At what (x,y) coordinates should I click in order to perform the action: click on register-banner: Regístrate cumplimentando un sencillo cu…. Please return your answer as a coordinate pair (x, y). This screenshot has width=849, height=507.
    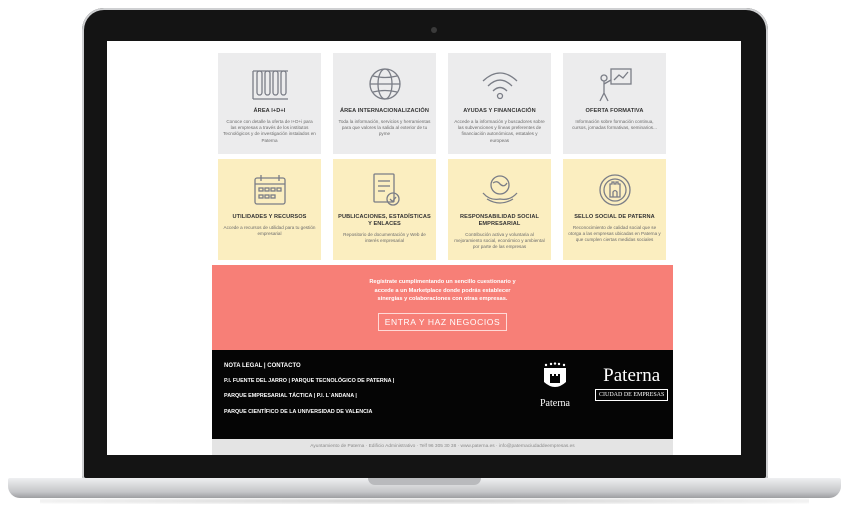
    Looking at the image, I should click on (442, 307).